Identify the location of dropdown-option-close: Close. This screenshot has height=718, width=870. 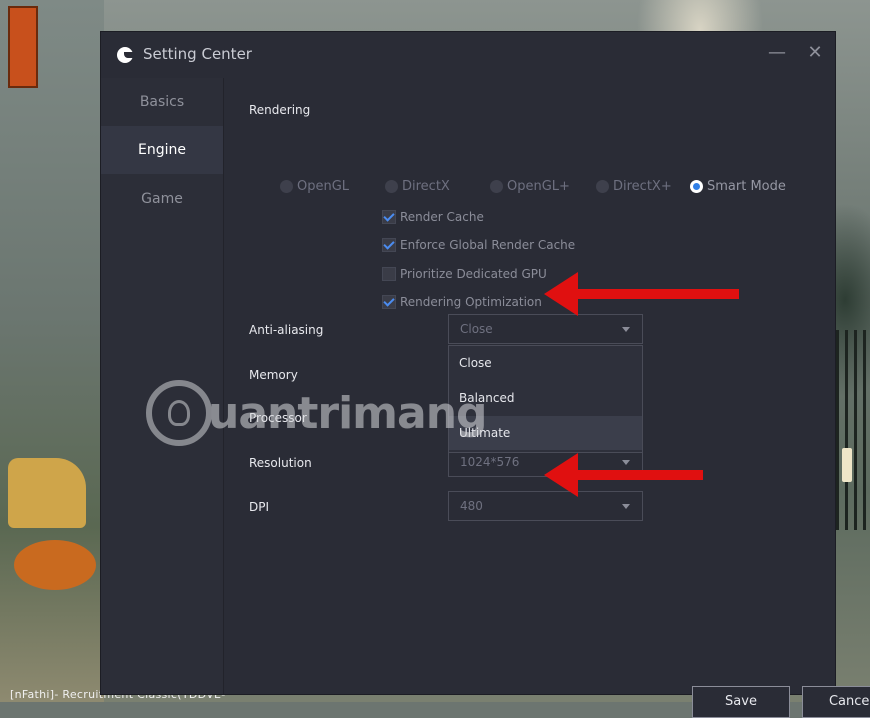
(545, 363).